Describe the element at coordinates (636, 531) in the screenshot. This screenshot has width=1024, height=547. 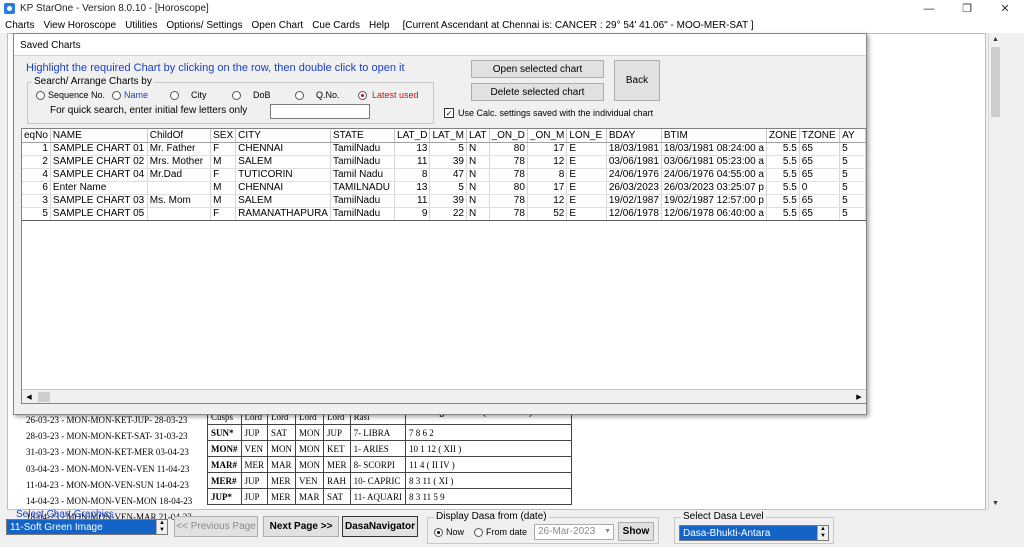
I see `show-button: Show` at that location.